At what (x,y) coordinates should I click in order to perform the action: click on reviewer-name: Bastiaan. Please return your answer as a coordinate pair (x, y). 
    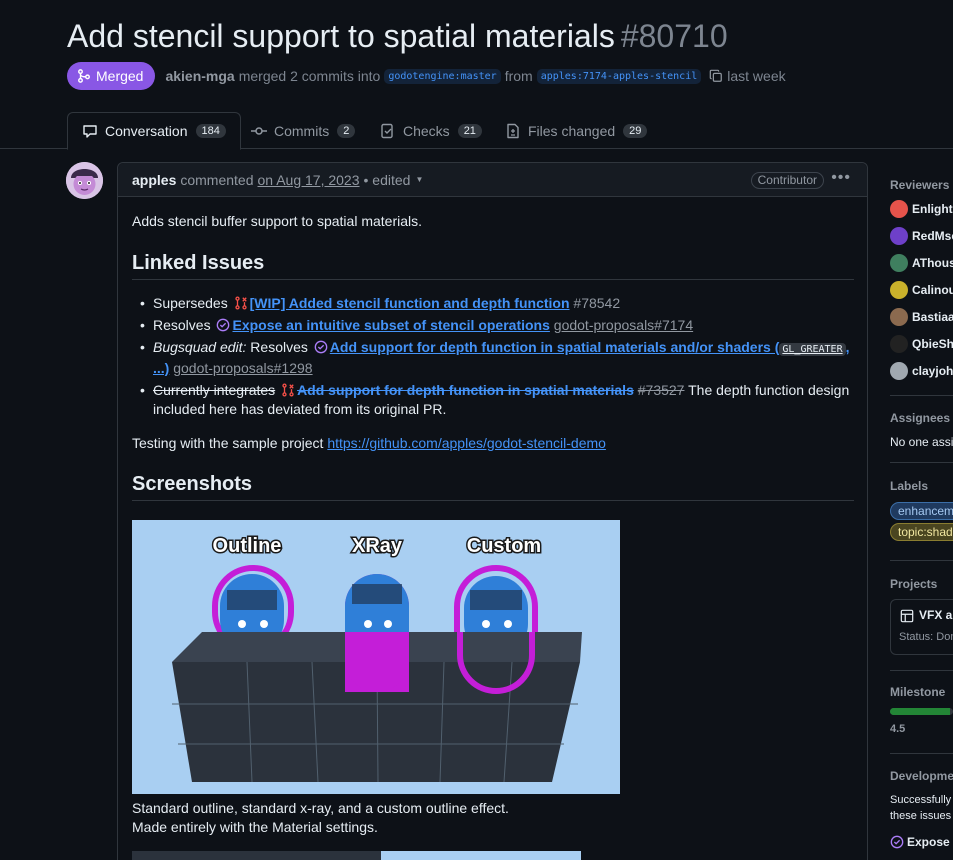
    Looking at the image, I should click on (932, 316).